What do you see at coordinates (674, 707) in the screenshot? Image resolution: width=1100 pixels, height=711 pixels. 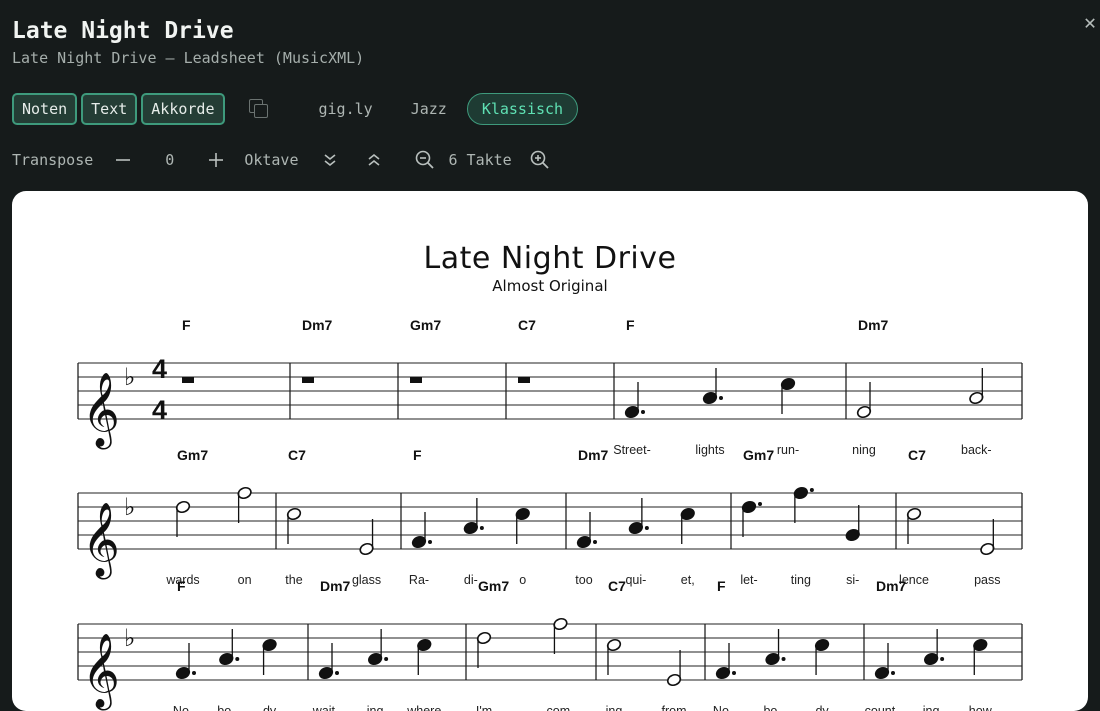 I see `lyric-syllable: from` at bounding box center [674, 707].